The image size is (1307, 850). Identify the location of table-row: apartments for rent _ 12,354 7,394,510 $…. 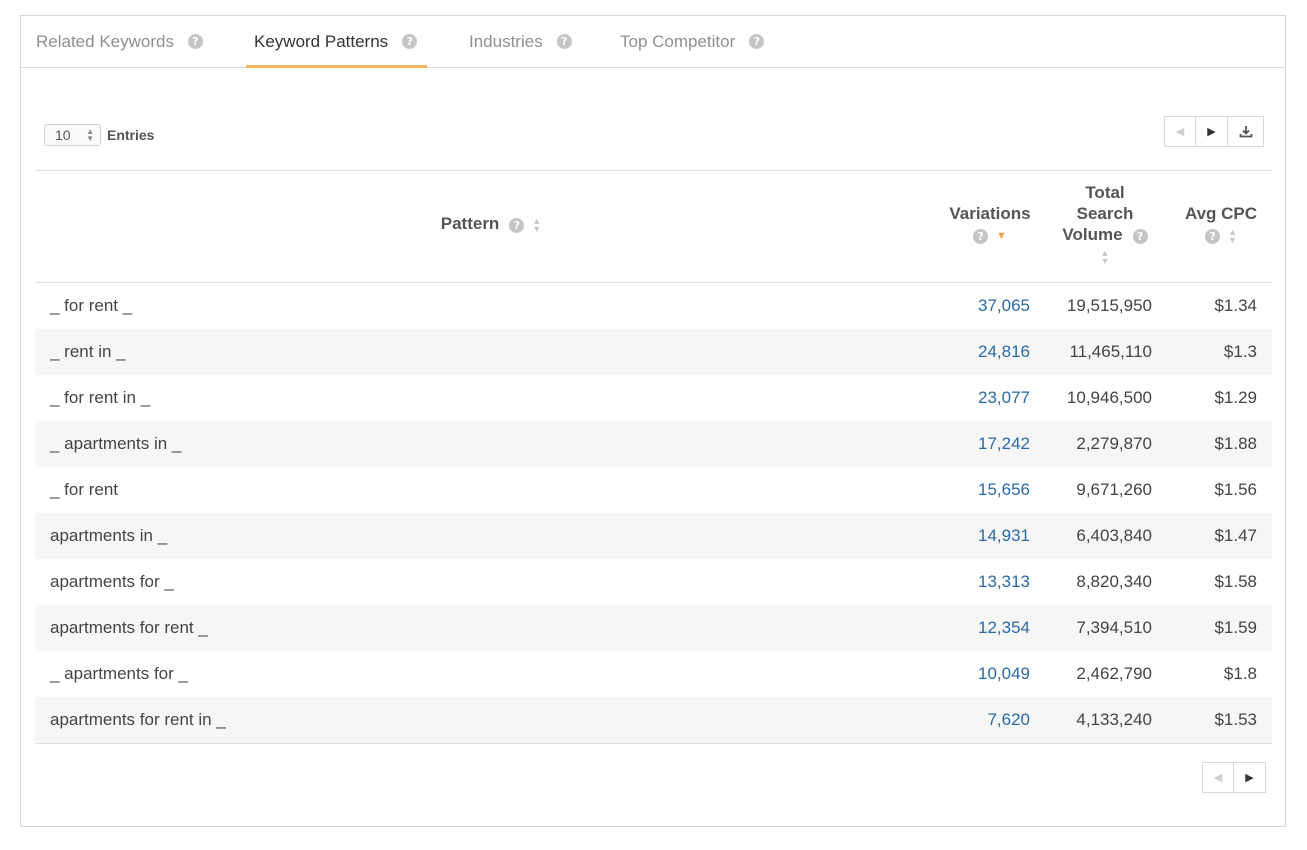
(653, 628).